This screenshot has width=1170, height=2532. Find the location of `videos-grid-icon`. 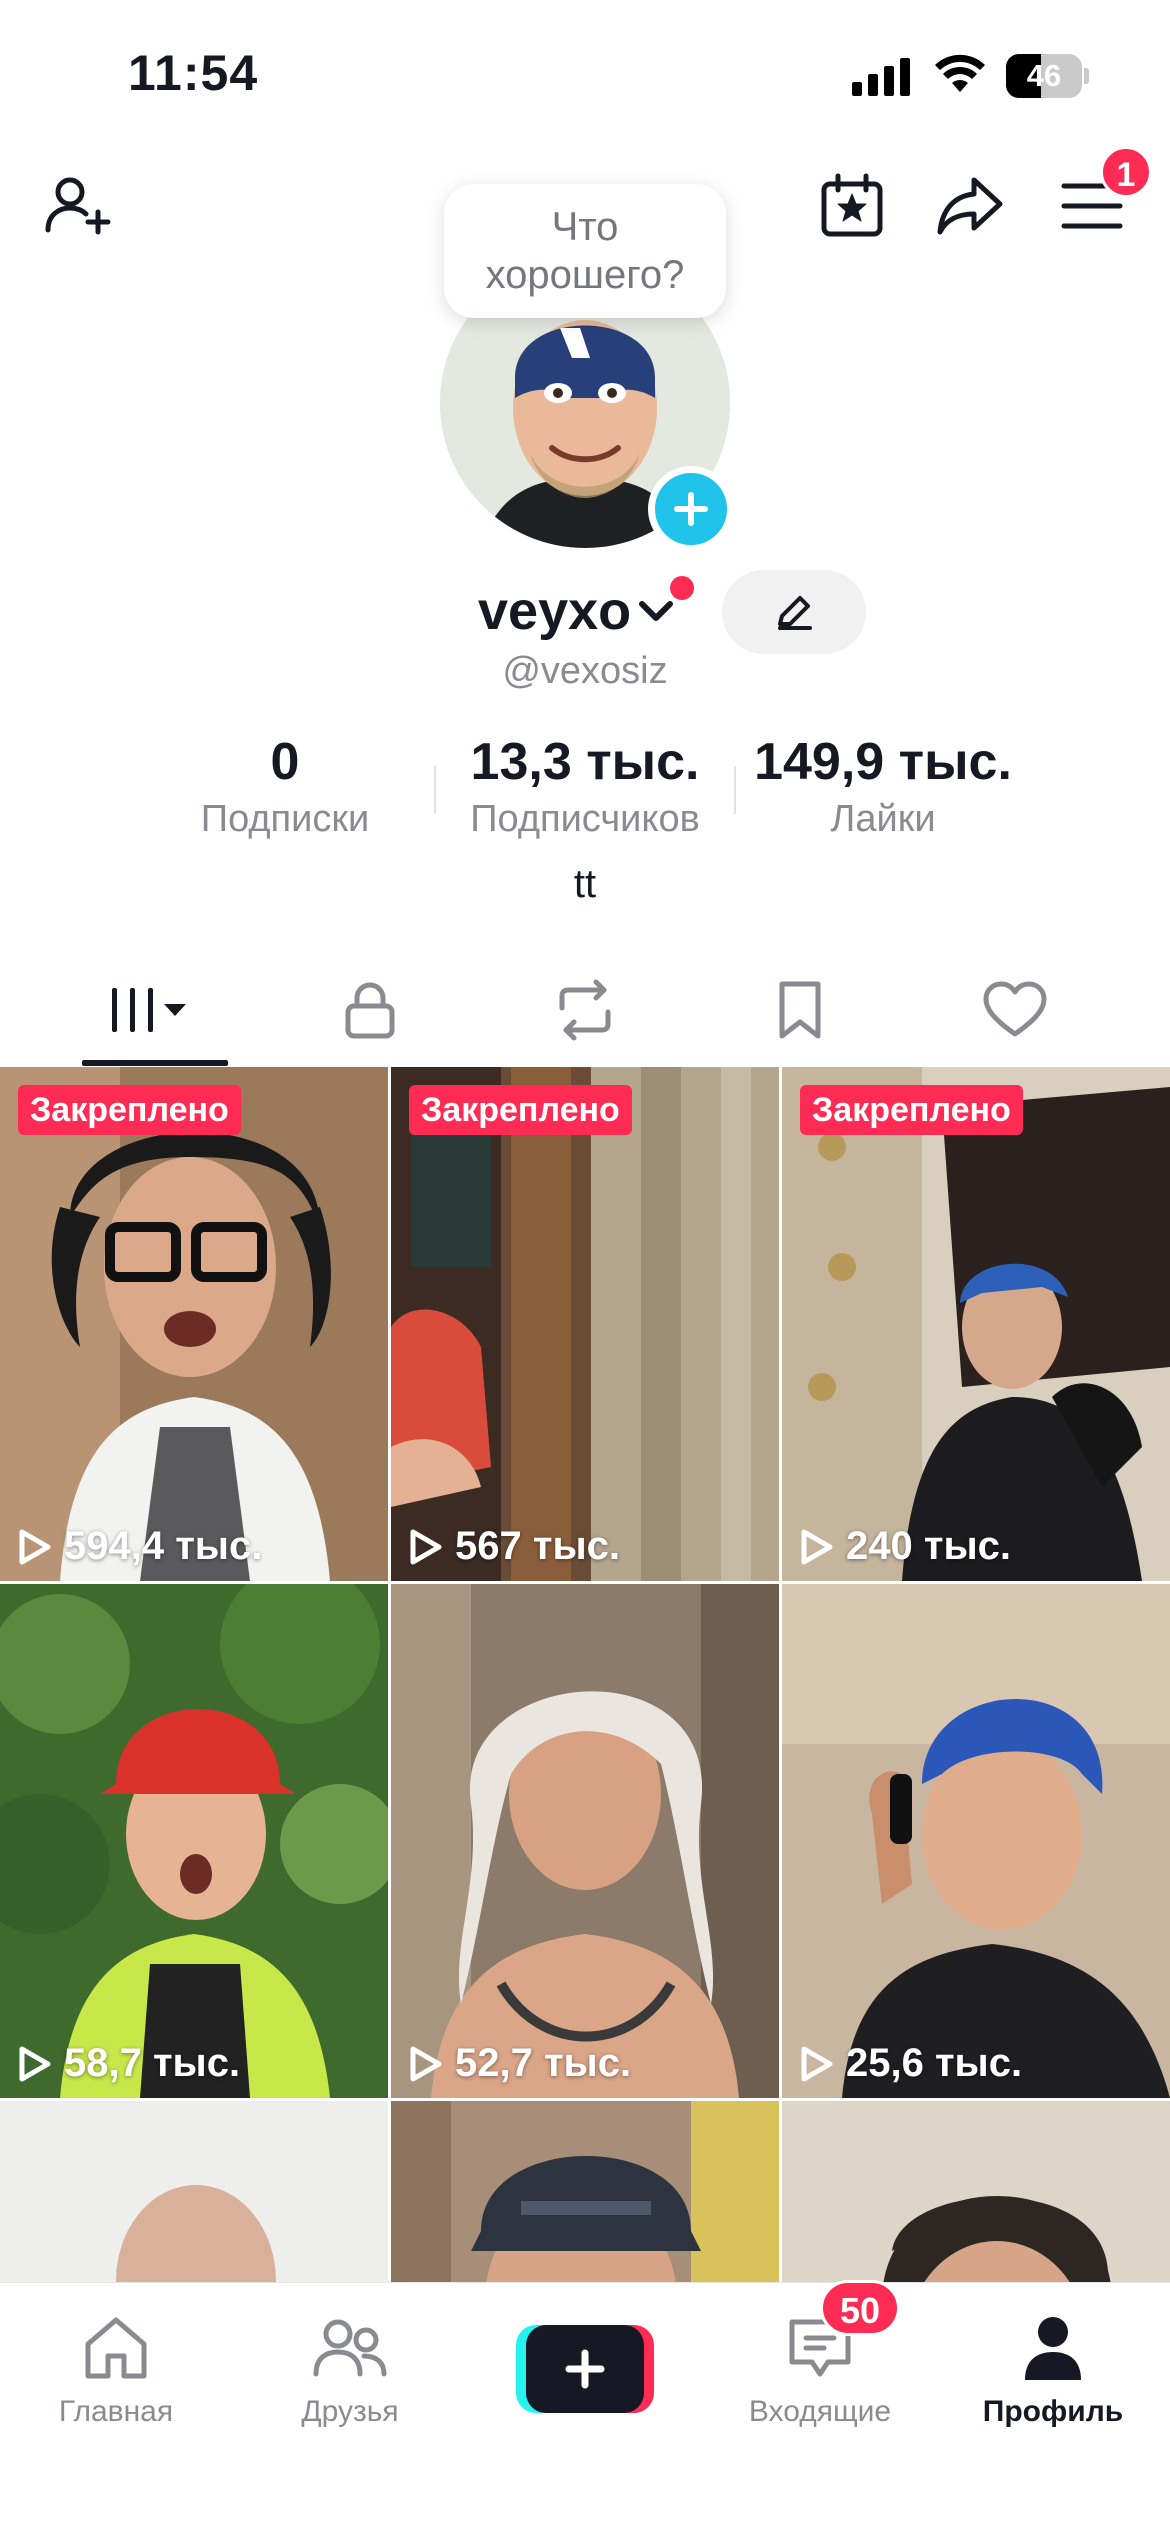

videos-grid-icon is located at coordinates (149, 1010).